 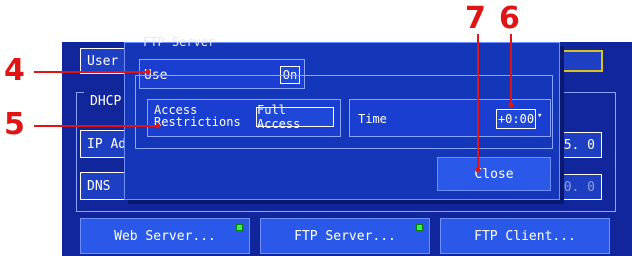 What do you see at coordinates (148, 72) in the screenshot?
I see `callout-4-dot` at bounding box center [148, 72].